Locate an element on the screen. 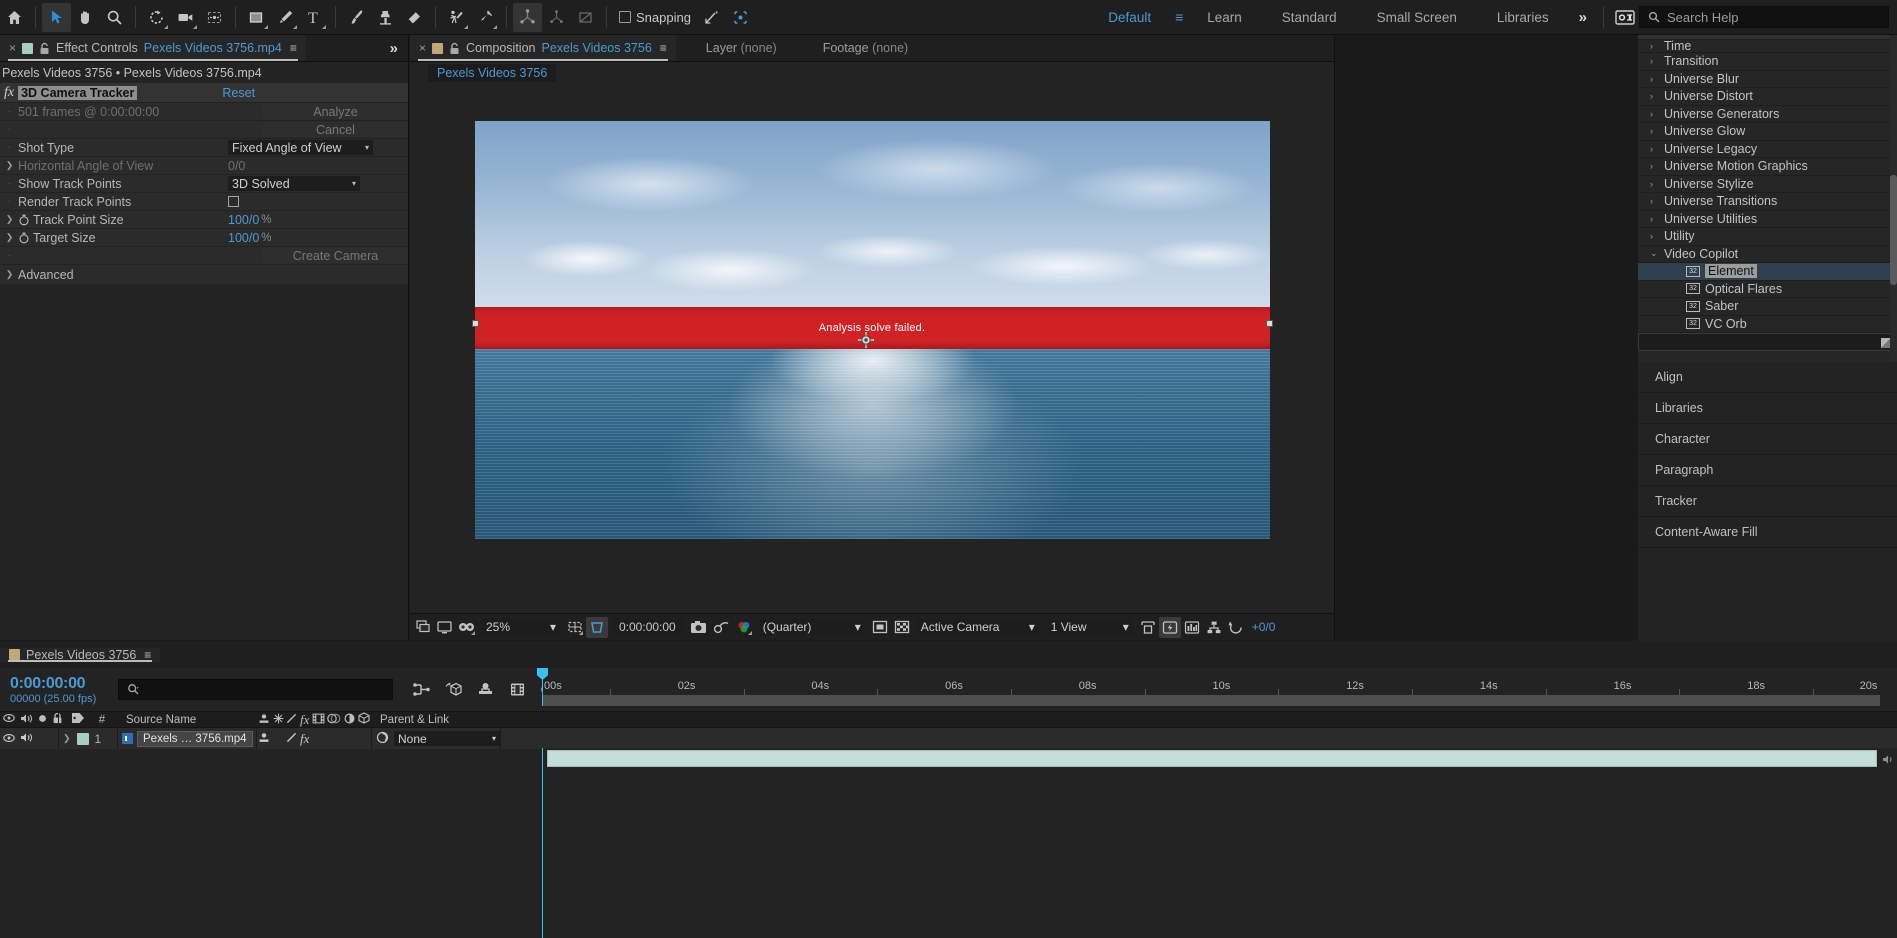 The image size is (1897, 938). anchor-point-tool-icon is located at coordinates (214, 17).